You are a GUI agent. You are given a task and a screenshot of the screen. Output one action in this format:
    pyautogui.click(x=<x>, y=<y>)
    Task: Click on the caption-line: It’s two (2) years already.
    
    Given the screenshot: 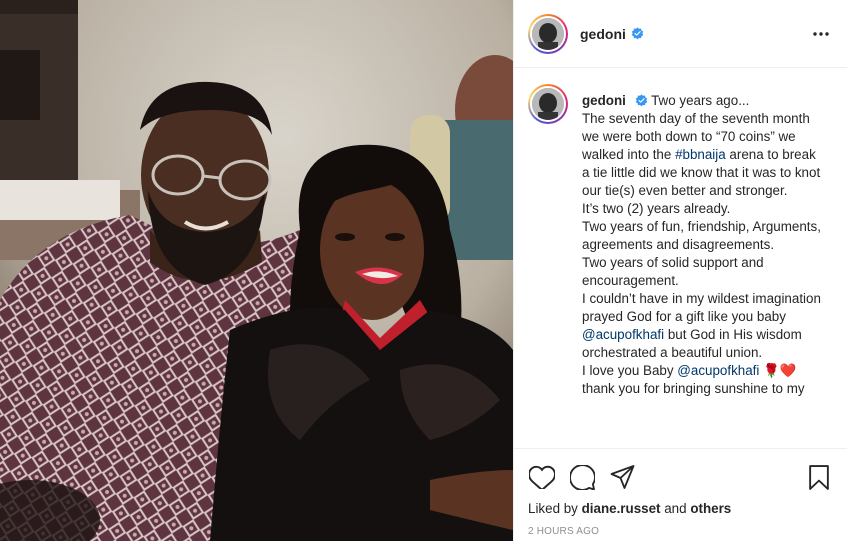 What is the action you would take?
    pyautogui.click(x=702, y=209)
    